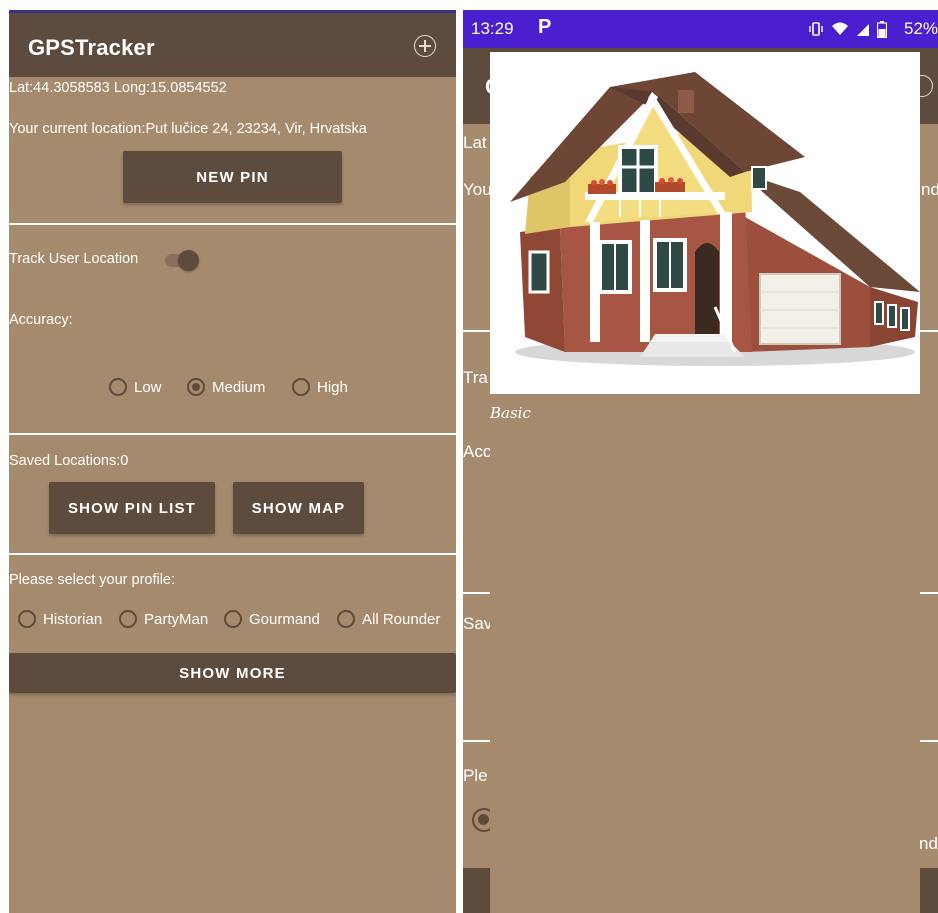 Image resolution: width=938 pixels, height=913 pixels. I want to click on profile-prompt: Please select your profile:, so click(92, 580).